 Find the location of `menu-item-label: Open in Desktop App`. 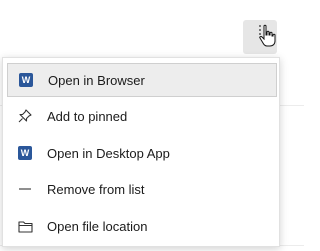

menu-item-label: Open in Desktop App is located at coordinates (108, 153).